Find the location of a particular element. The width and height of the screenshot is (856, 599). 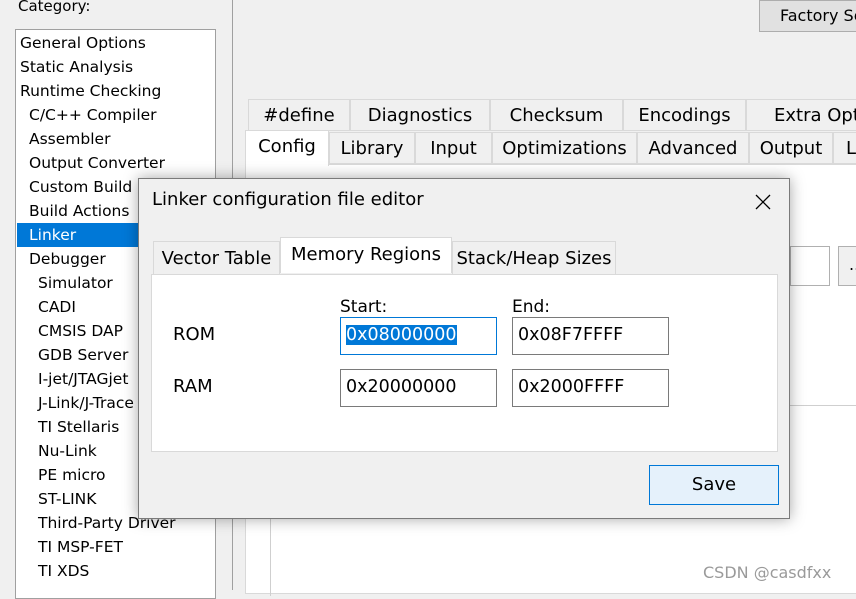

start-label: Start: is located at coordinates (364, 307).